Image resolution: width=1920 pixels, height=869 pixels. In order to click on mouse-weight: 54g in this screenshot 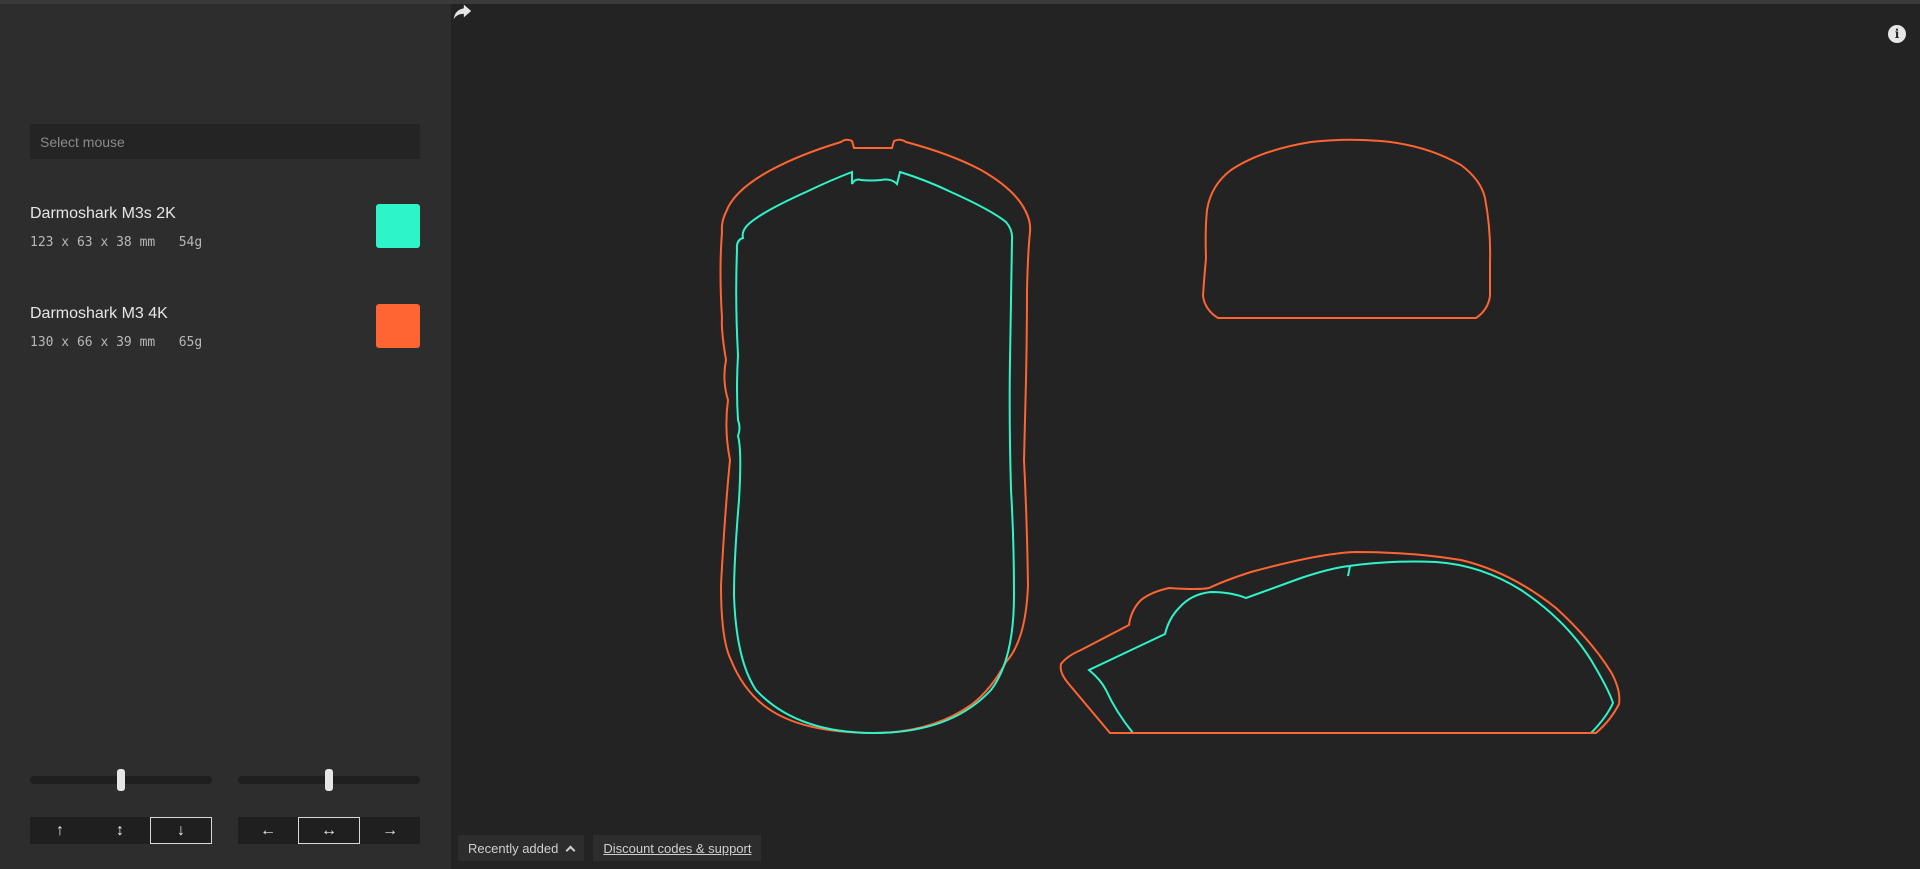, I will do `click(190, 242)`.